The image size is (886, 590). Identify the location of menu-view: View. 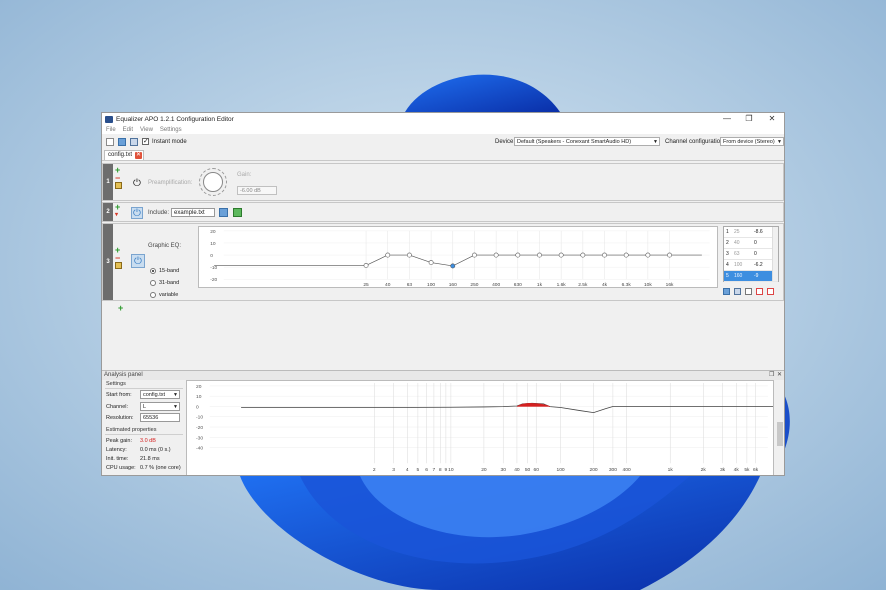
(146, 130).